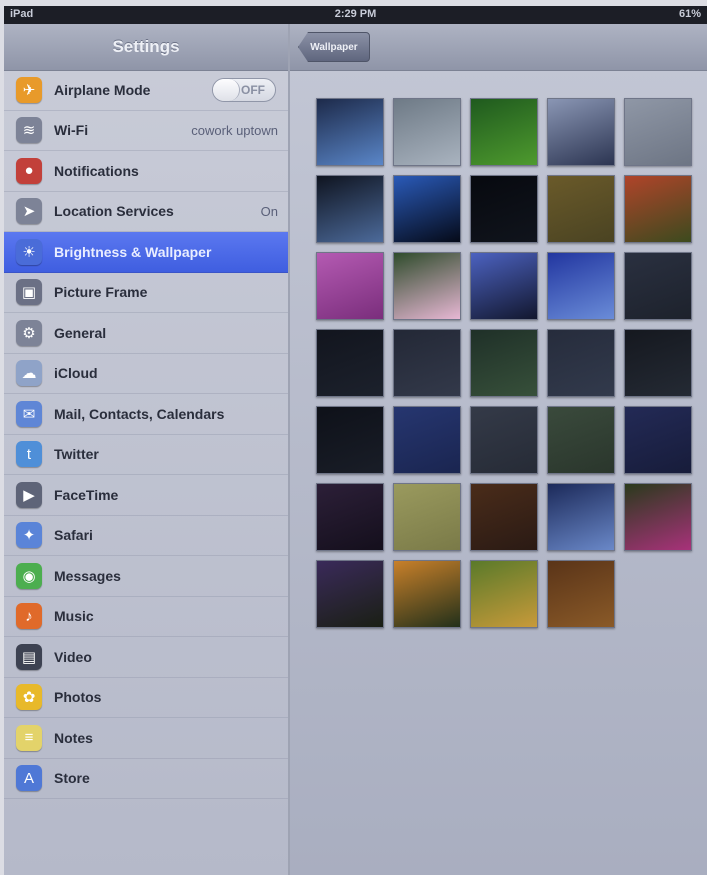  Describe the element at coordinates (29, 211) in the screenshot. I see `location-icon: ➤` at that location.